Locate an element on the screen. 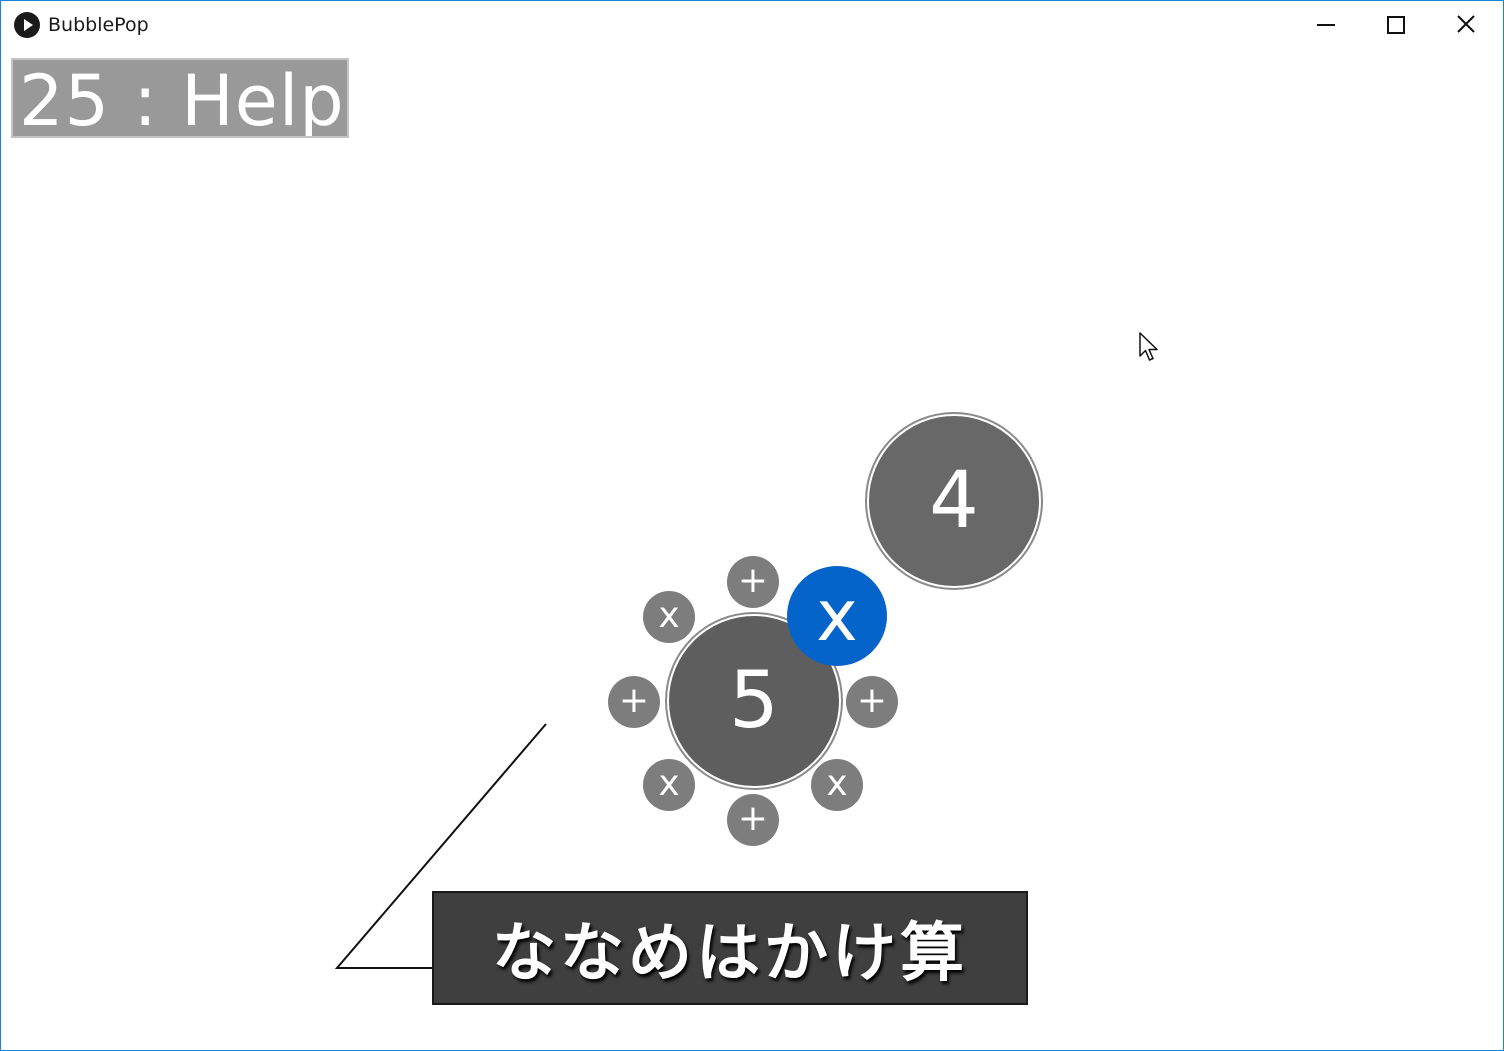  plus-operator-left: + is located at coordinates (634, 702).